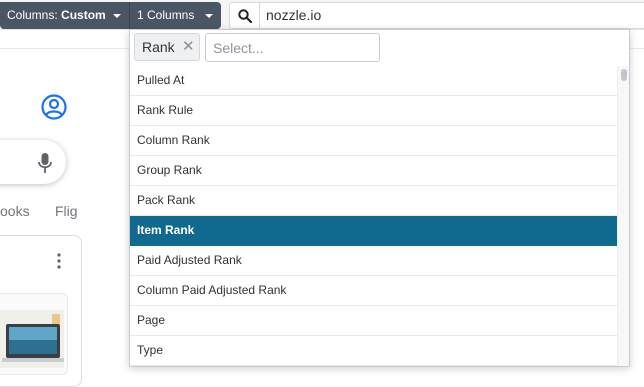 This screenshot has height=387, width=644. I want to click on selected-tags-area: Rank ✕, so click(379, 48).